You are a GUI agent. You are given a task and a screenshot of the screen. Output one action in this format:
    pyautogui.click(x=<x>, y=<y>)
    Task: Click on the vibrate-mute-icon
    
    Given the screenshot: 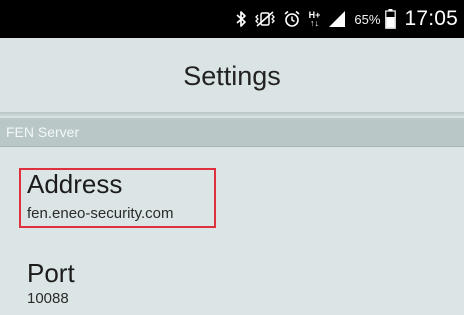 What is the action you would take?
    pyautogui.click(x=264, y=19)
    